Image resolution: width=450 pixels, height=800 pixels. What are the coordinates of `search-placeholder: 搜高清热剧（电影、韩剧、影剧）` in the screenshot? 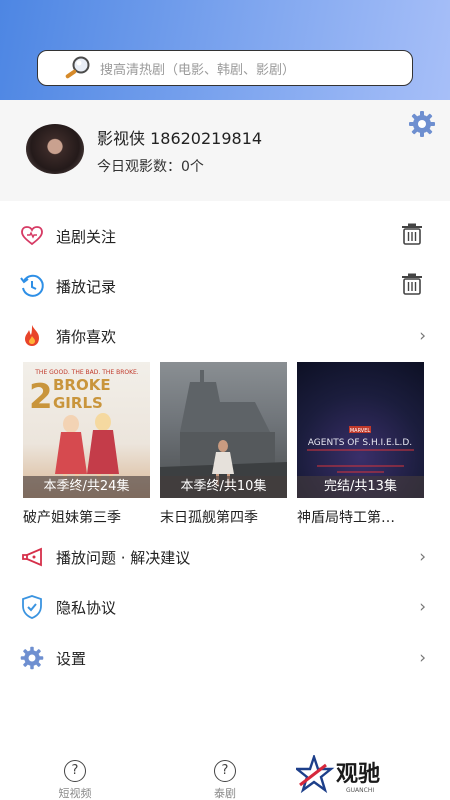 It's located at (198, 70).